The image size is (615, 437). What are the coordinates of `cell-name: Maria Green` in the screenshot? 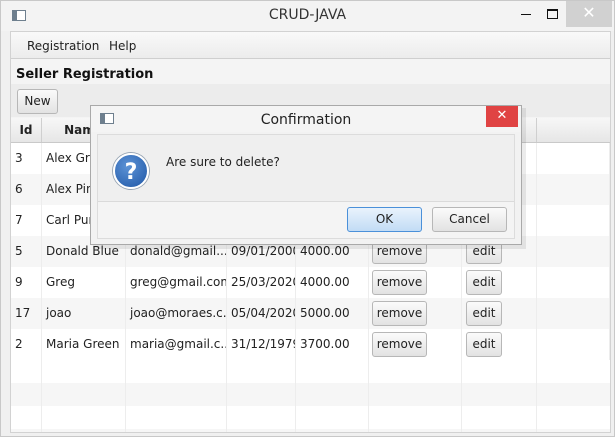 It's located at (84, 344).